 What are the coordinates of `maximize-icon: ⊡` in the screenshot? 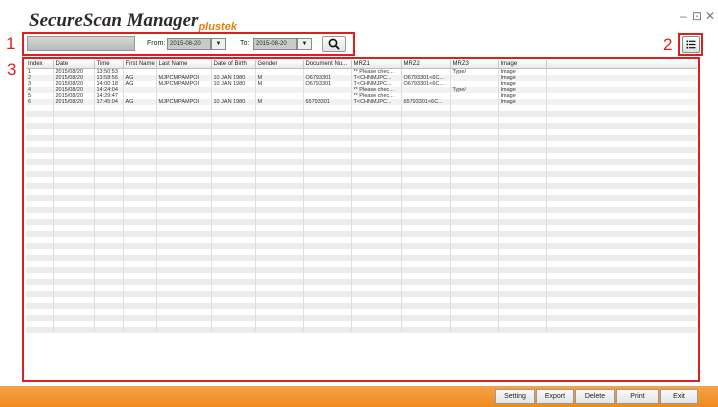 It's located at (697, 16).